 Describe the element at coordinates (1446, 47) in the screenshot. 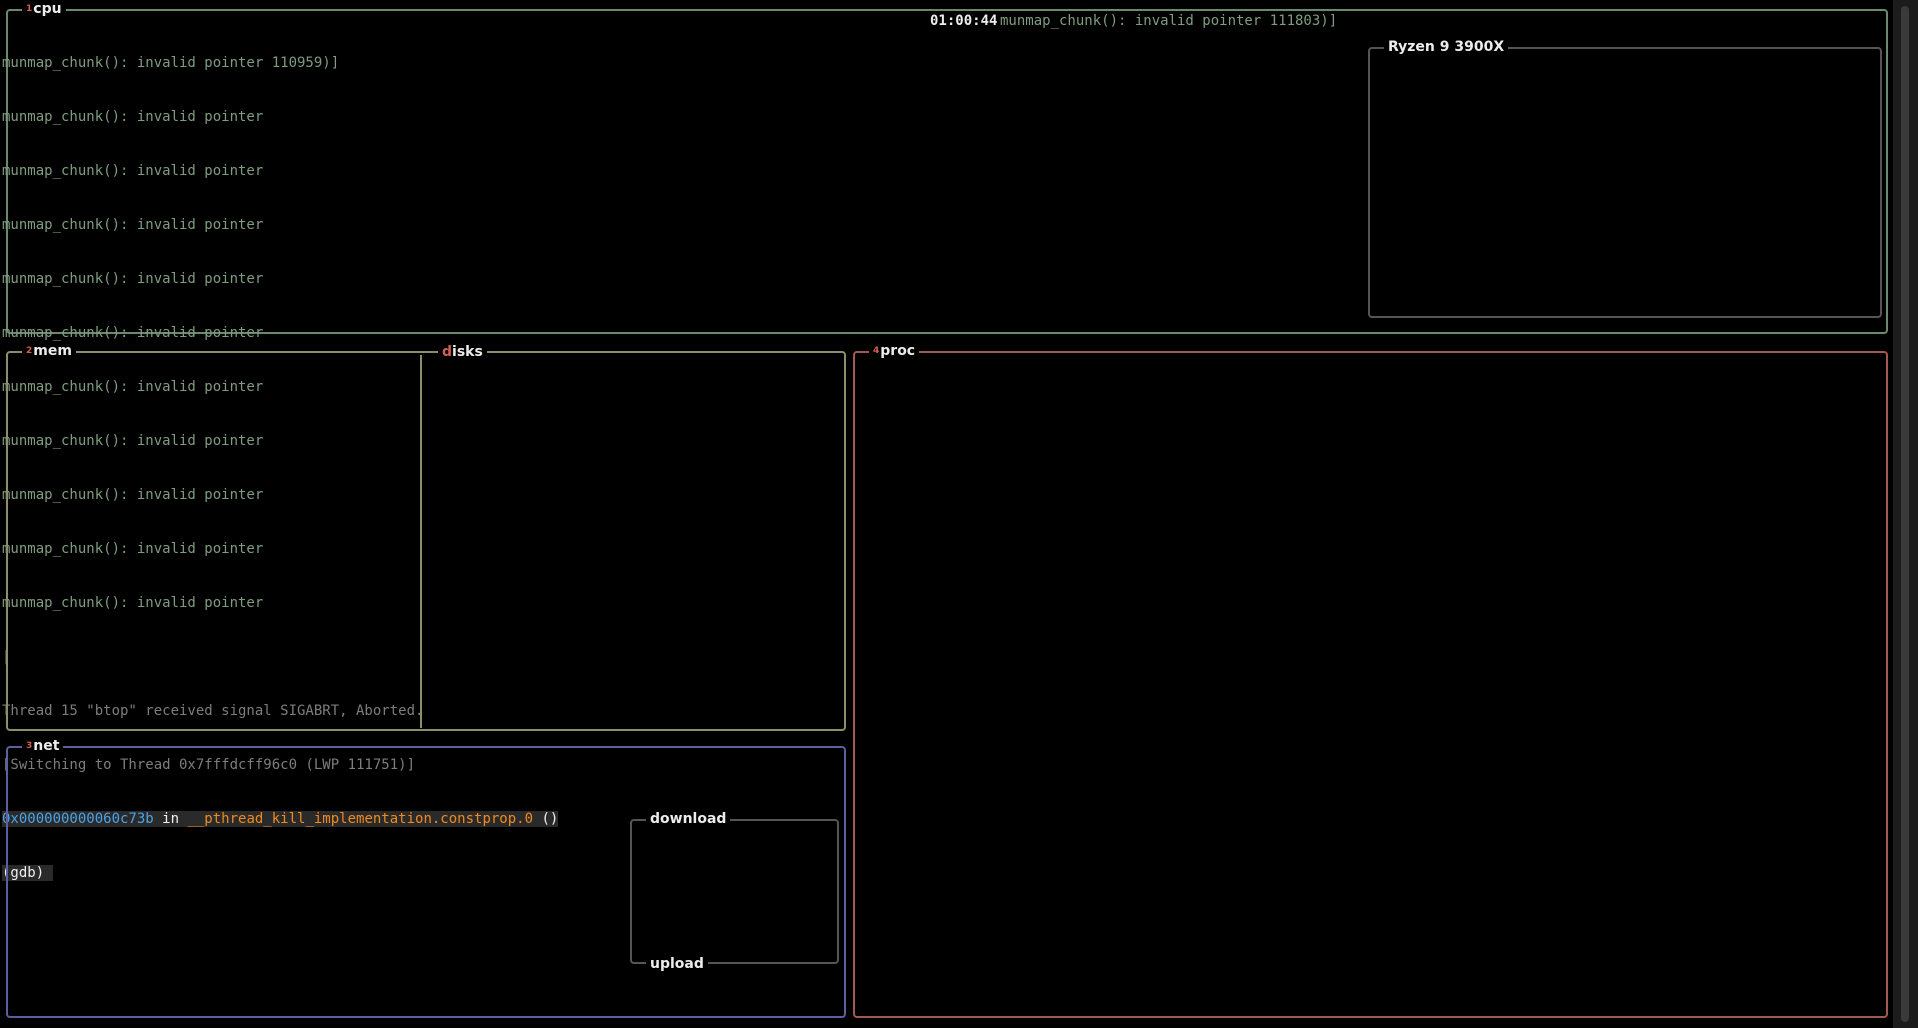

I see `cpu-model-title: Ryzen 9 3900X` at that location.